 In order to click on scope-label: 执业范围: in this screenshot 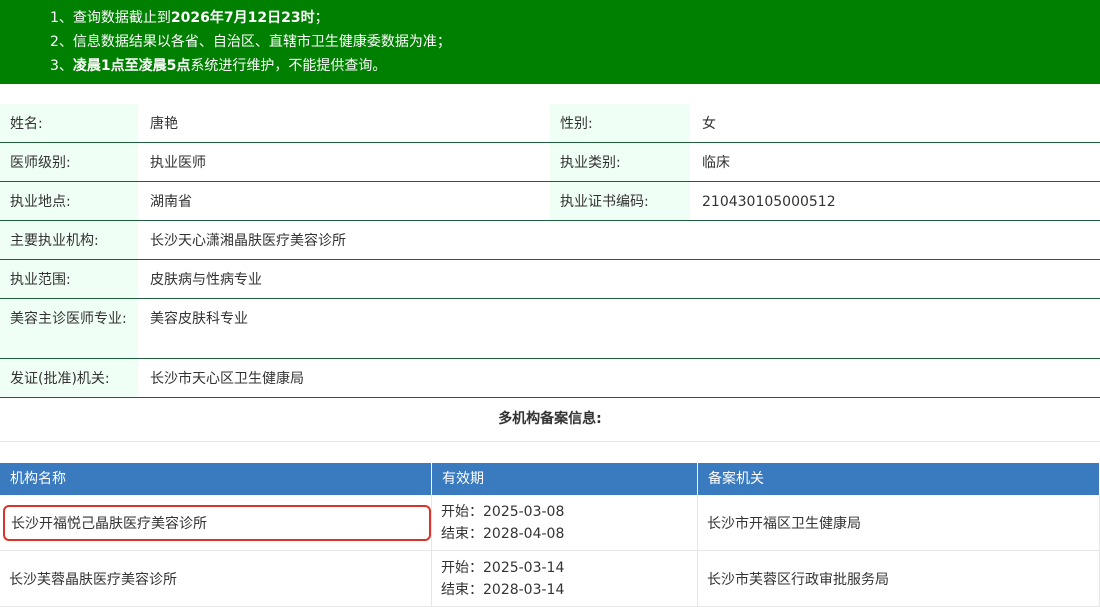, I will do `click(69, 279)`.